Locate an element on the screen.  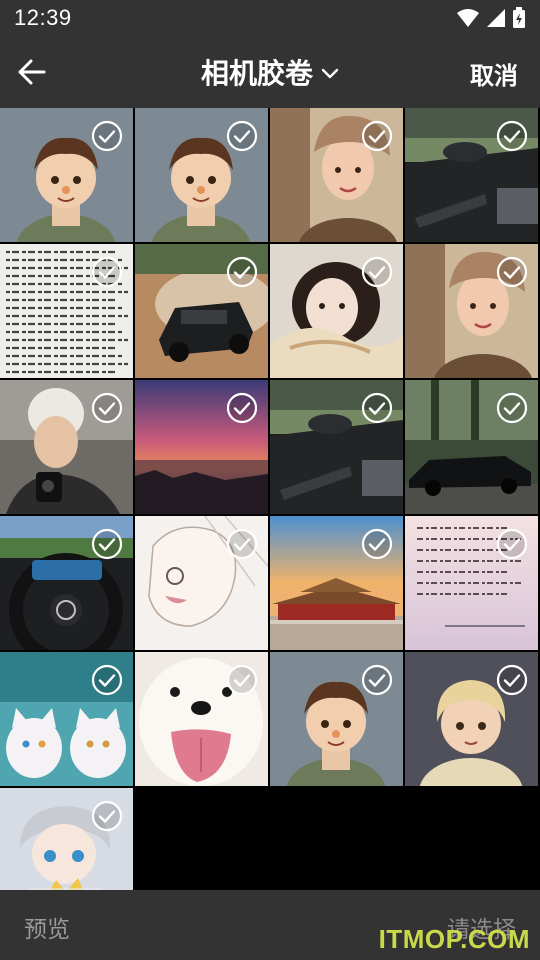
watermark: ITMOP.COM is located at coordinates (454, 939).